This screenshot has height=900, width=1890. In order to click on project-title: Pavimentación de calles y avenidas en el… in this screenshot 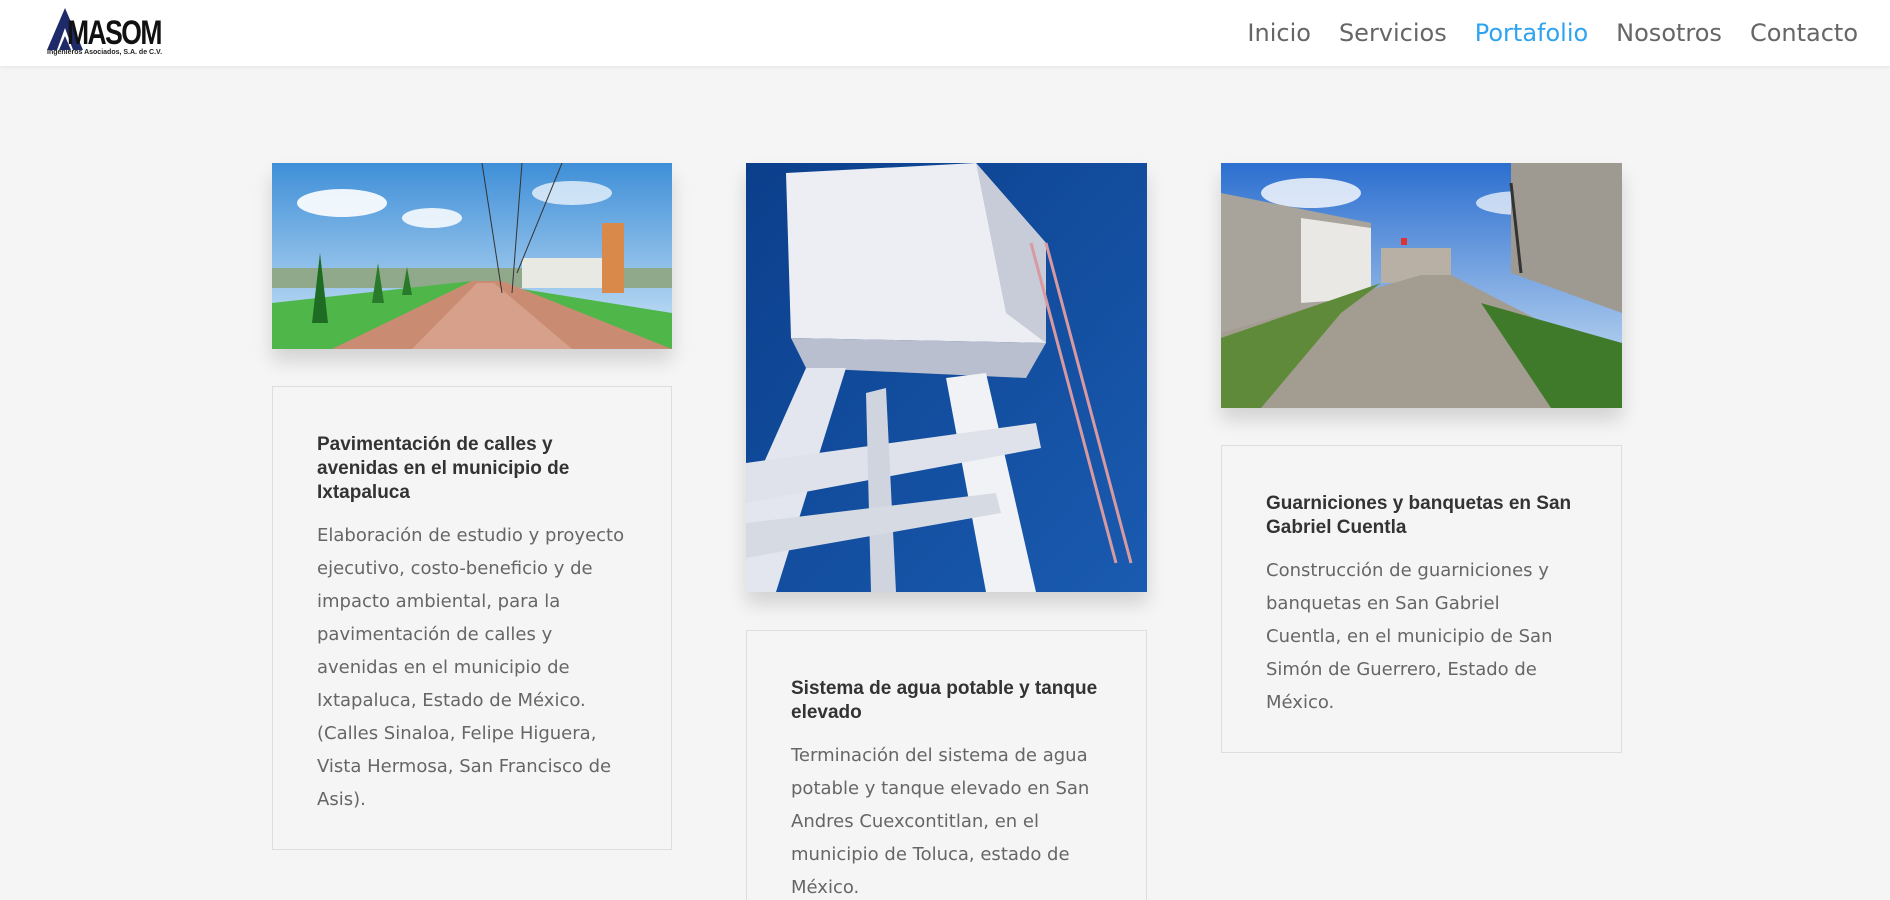, I will do `click(472, 469)`.